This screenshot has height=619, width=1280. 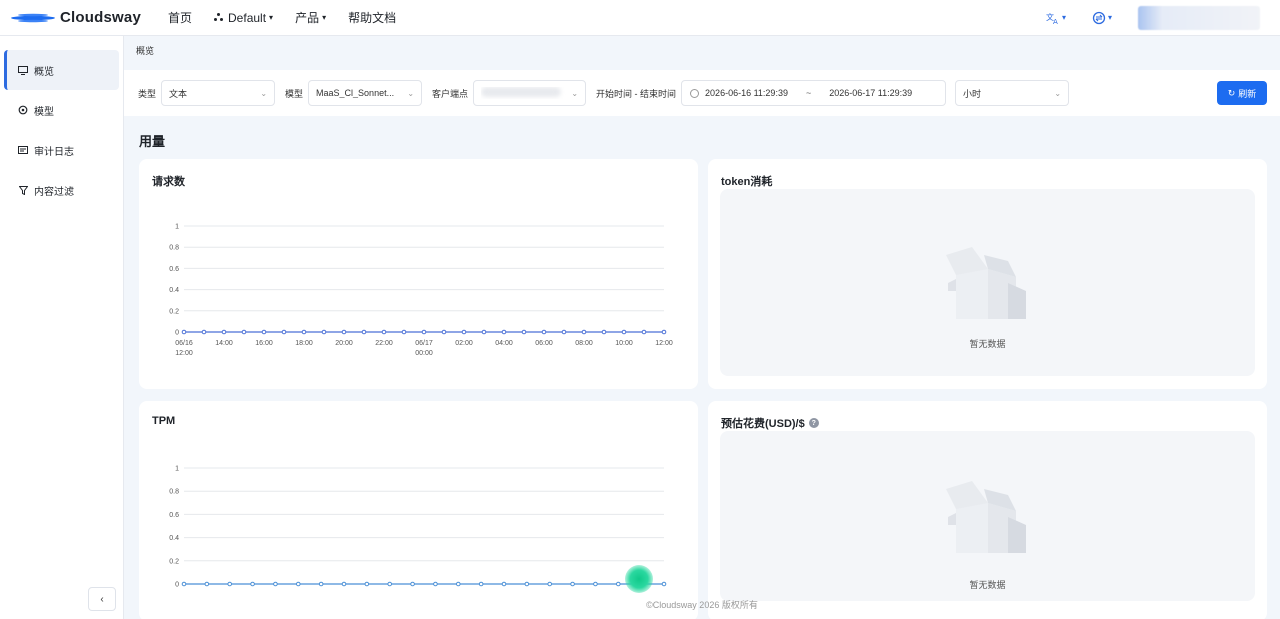 What do you see at coordinates (1012, 93) in the screenshot?
I see `granularity-select: 小时 ⌄` at bounding box center [1012, 93].